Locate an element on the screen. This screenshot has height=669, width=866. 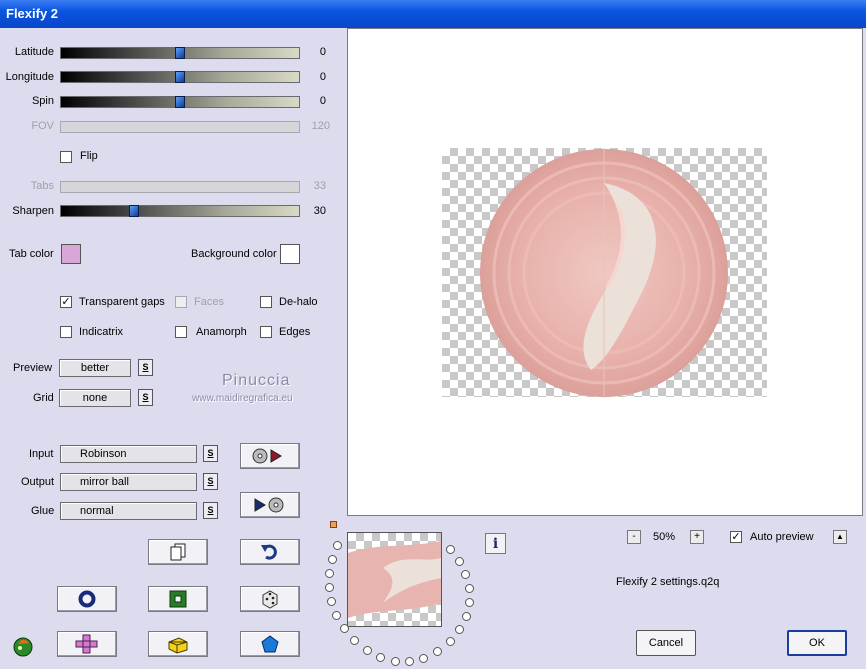
pentagon-icon is located at coordinates (270, 644).